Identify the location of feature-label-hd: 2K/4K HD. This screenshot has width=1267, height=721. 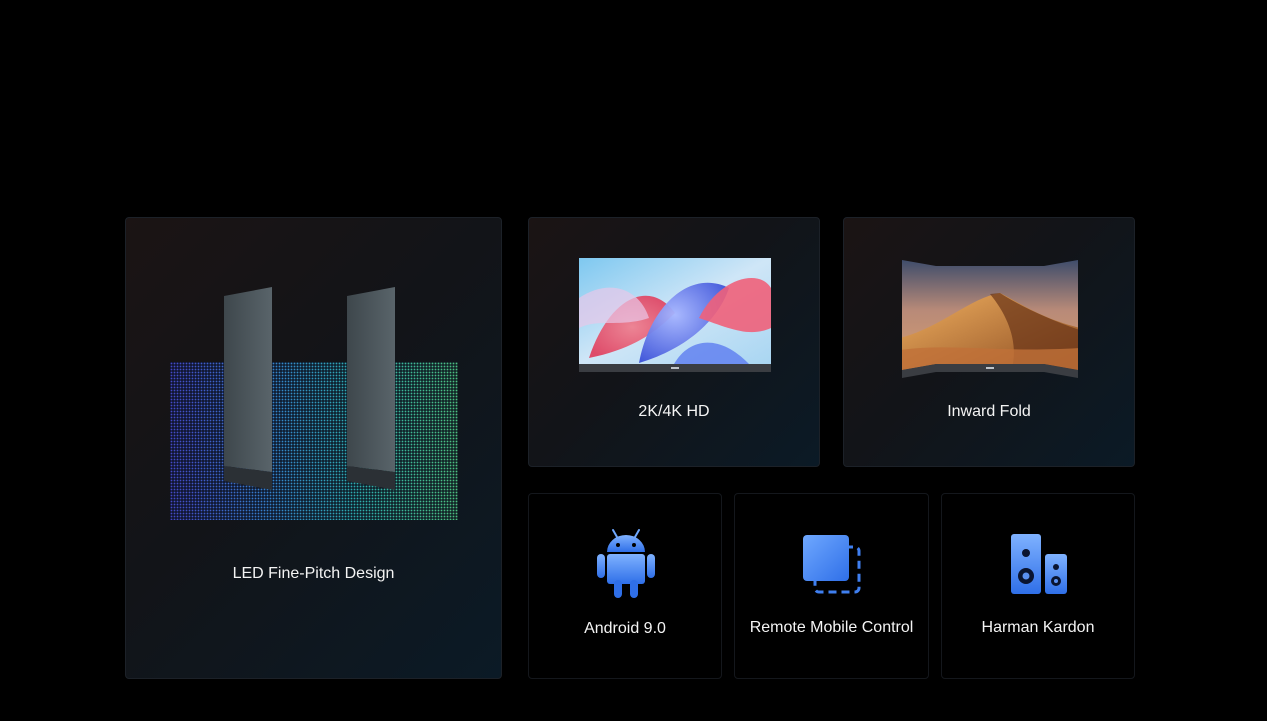
(674, 411).